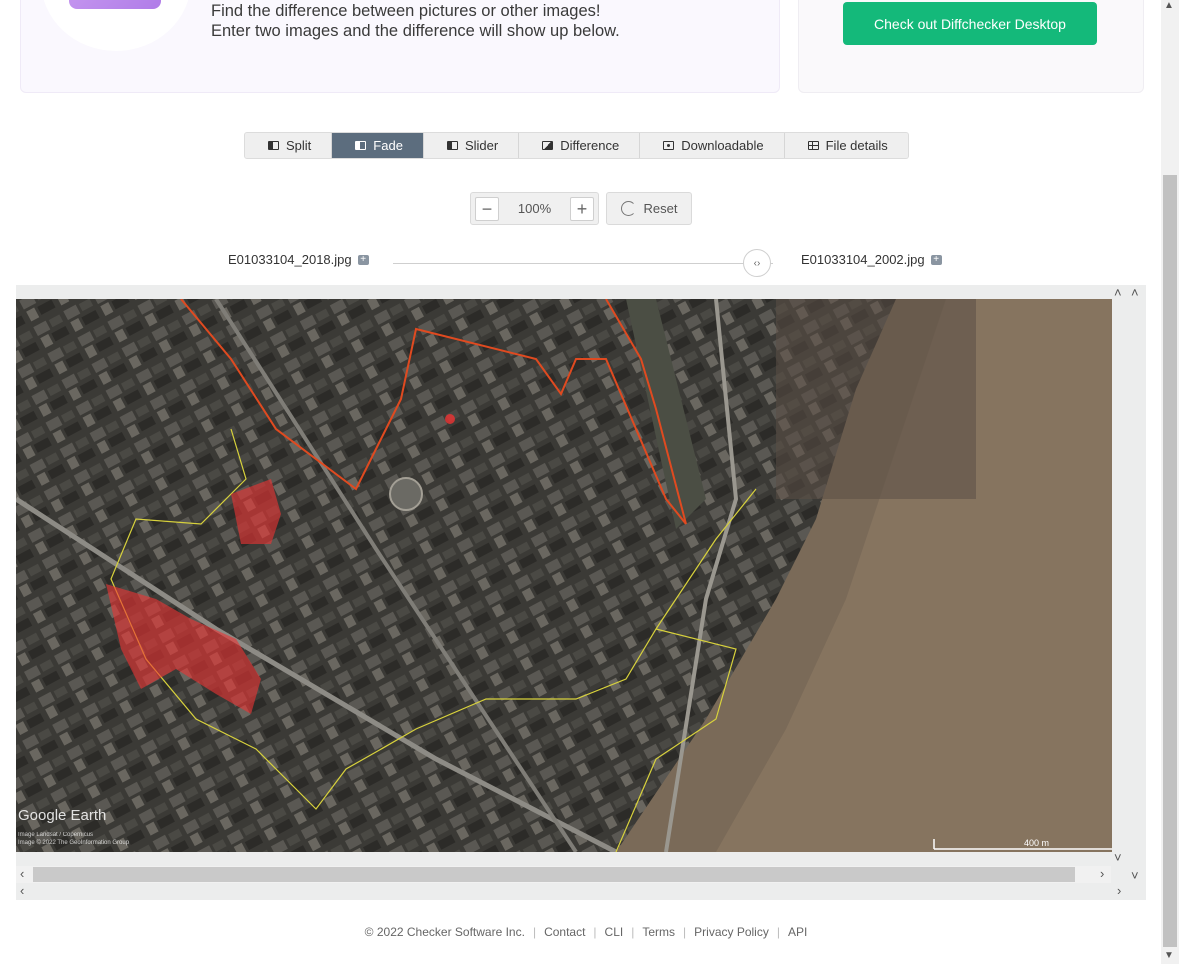 This screenshot has width=1179, height=964. Describe the element at coordinates (564, 932) in the screenshot. I see `footer-link-contact: Contact` at that location.